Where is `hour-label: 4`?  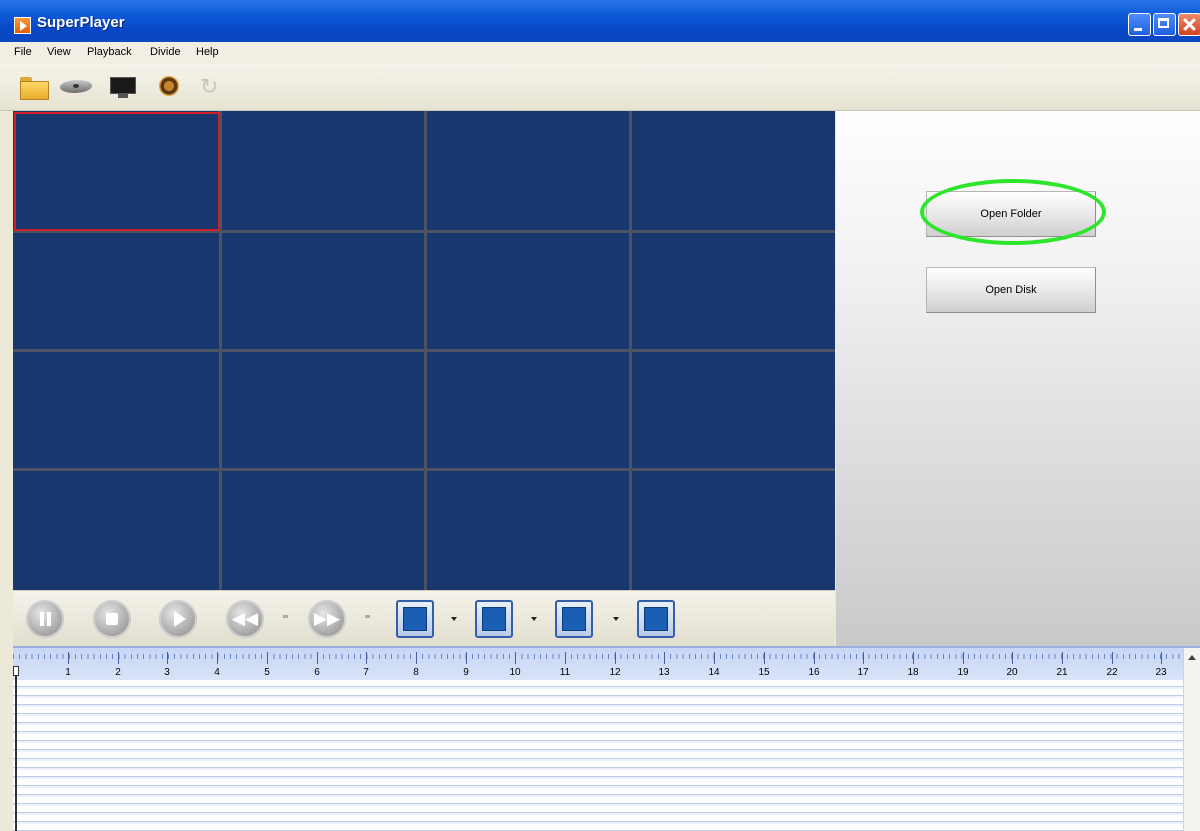
hour-label: 4 is located at coordinates (217, 672).